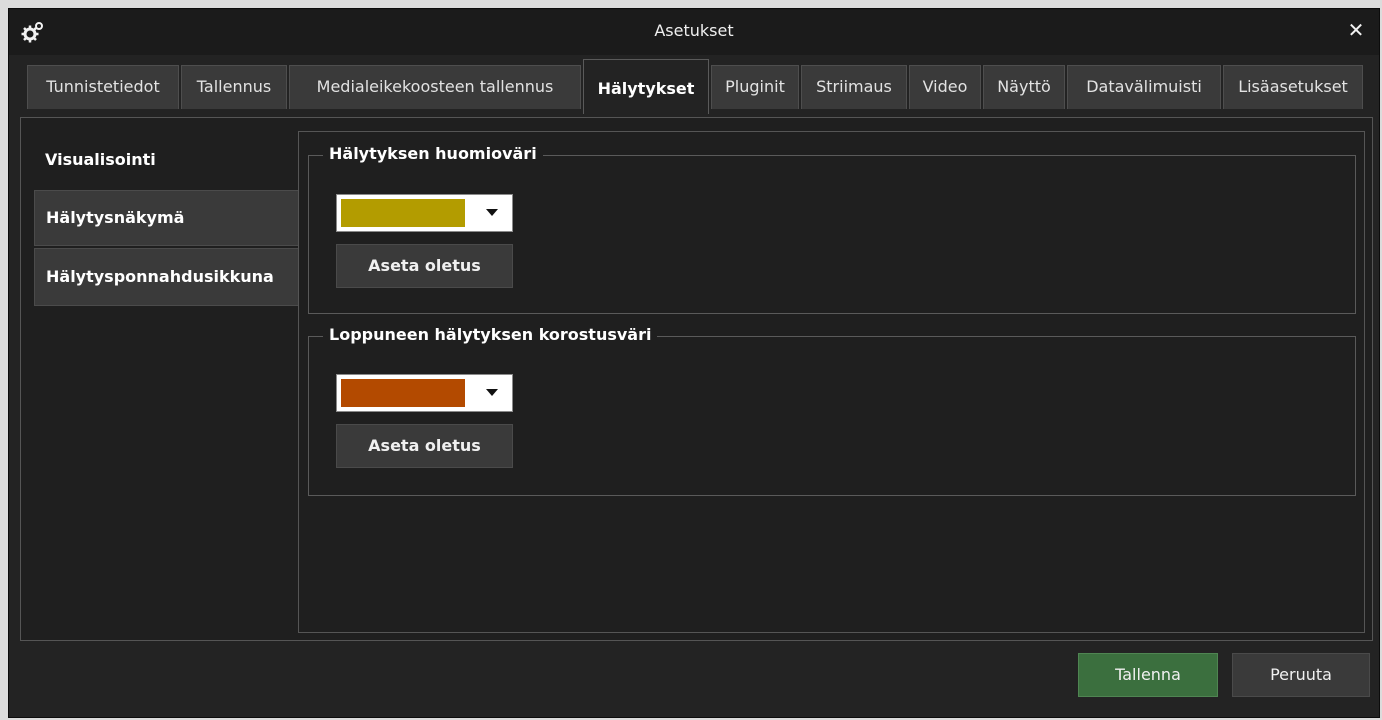  What do you see at coordinates (403, 393) in the screenshot?
I see `expired-color-swatch` at bounding box center [403, 393].